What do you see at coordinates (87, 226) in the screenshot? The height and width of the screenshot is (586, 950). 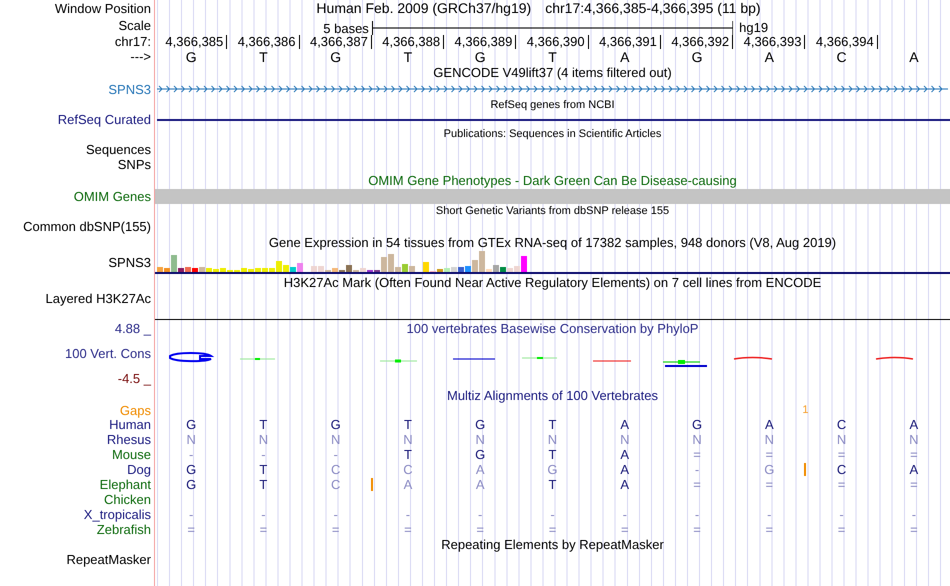 I see `track-label: Common dbSNP(155)` at bounding box center [87, 226].